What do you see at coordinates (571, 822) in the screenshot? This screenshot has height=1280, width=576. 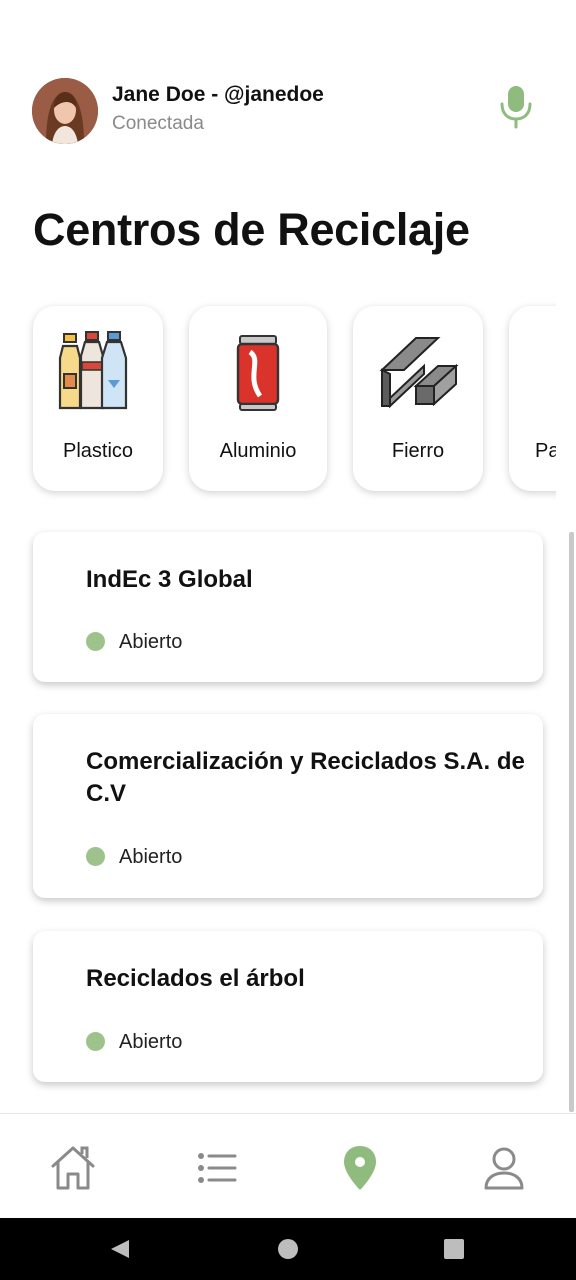 I see `scrollbar` at bounding box center [571, 822].